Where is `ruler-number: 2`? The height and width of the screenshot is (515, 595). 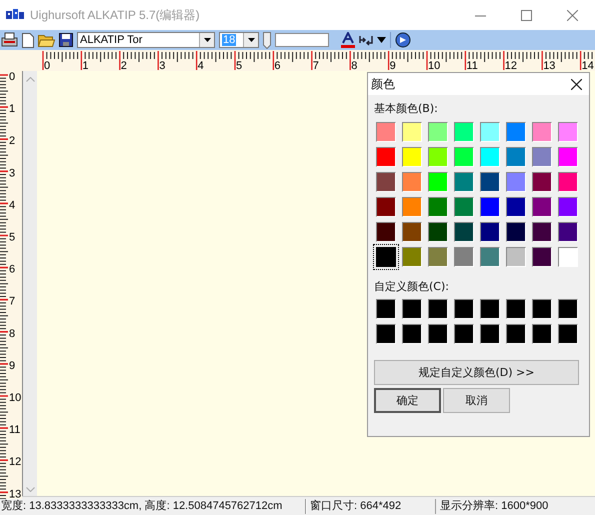 ruler-number: 2 is located at coordinates (123, 65).